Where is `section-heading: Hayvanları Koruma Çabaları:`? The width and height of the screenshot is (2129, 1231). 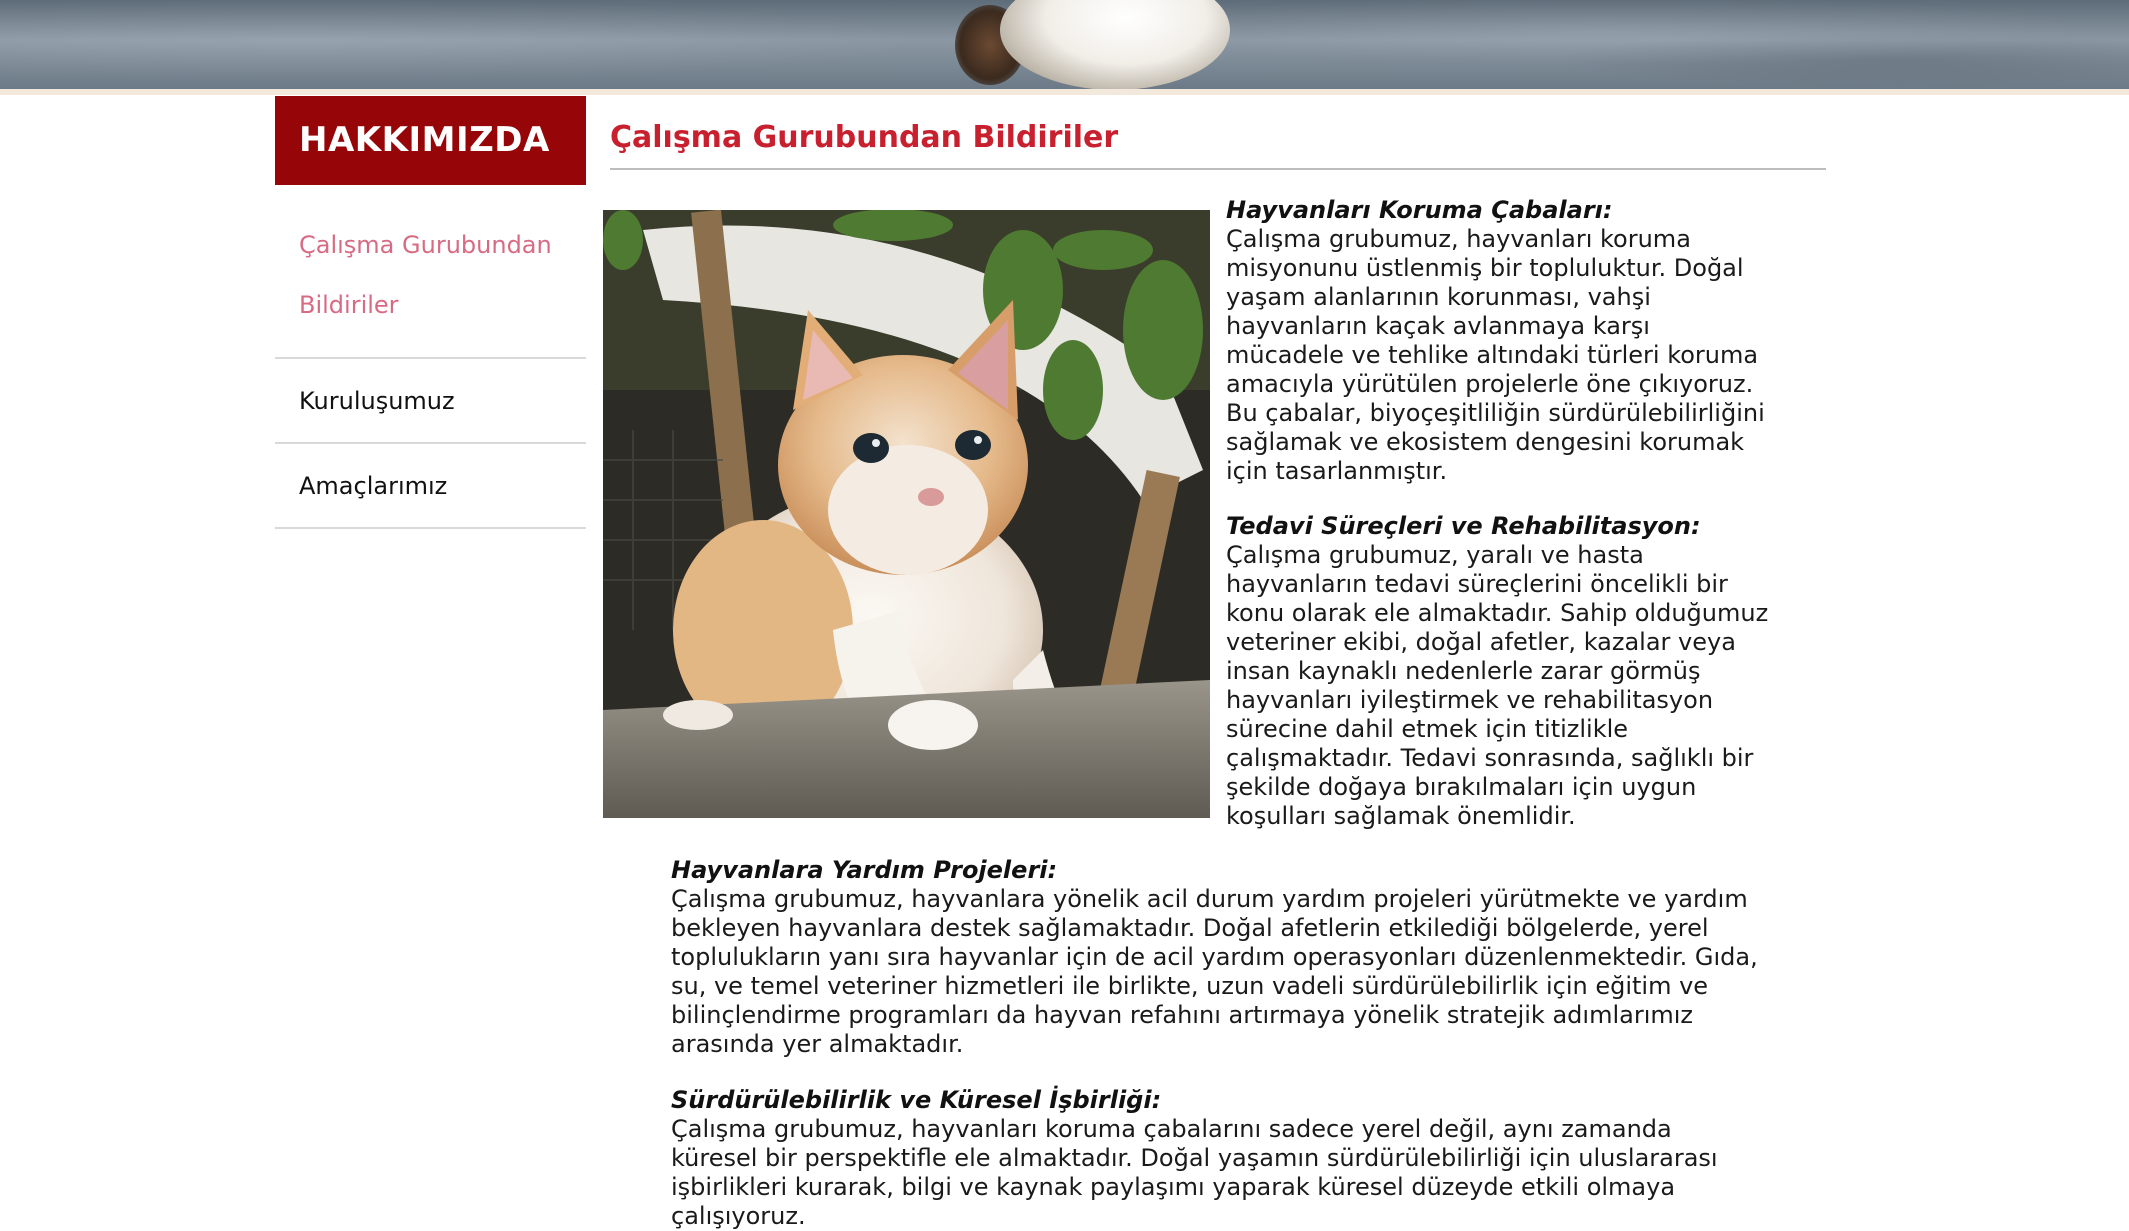
section-heading: Hayvanları Koruma Çabaları: is located at coordinates (1419, 210).